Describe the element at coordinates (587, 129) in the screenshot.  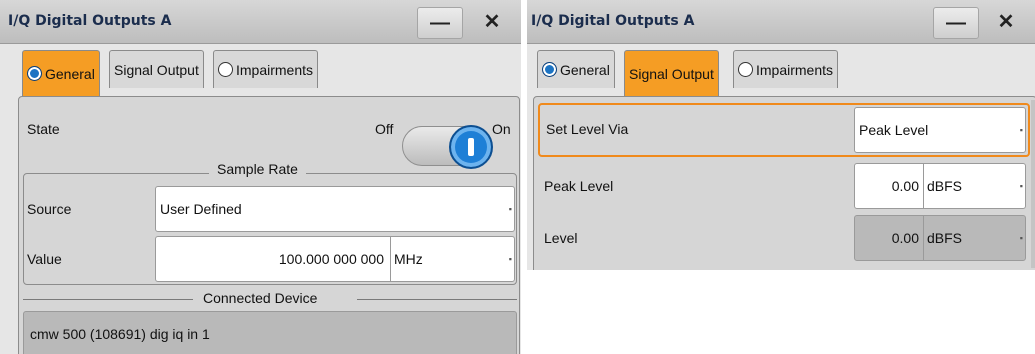
I see `set-level-via-label: Set Level Via` at that location.